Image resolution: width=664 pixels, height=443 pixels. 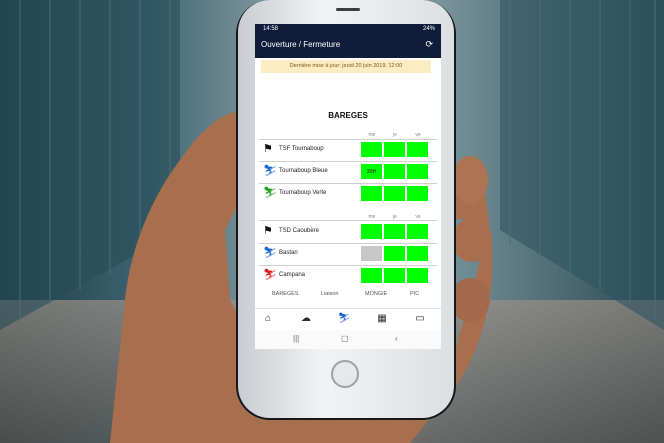 What do you see at coordinates (348, 276) in the screenshot?
I see `lift-row: ⛷ Campana` at bounding box center [348, 276].